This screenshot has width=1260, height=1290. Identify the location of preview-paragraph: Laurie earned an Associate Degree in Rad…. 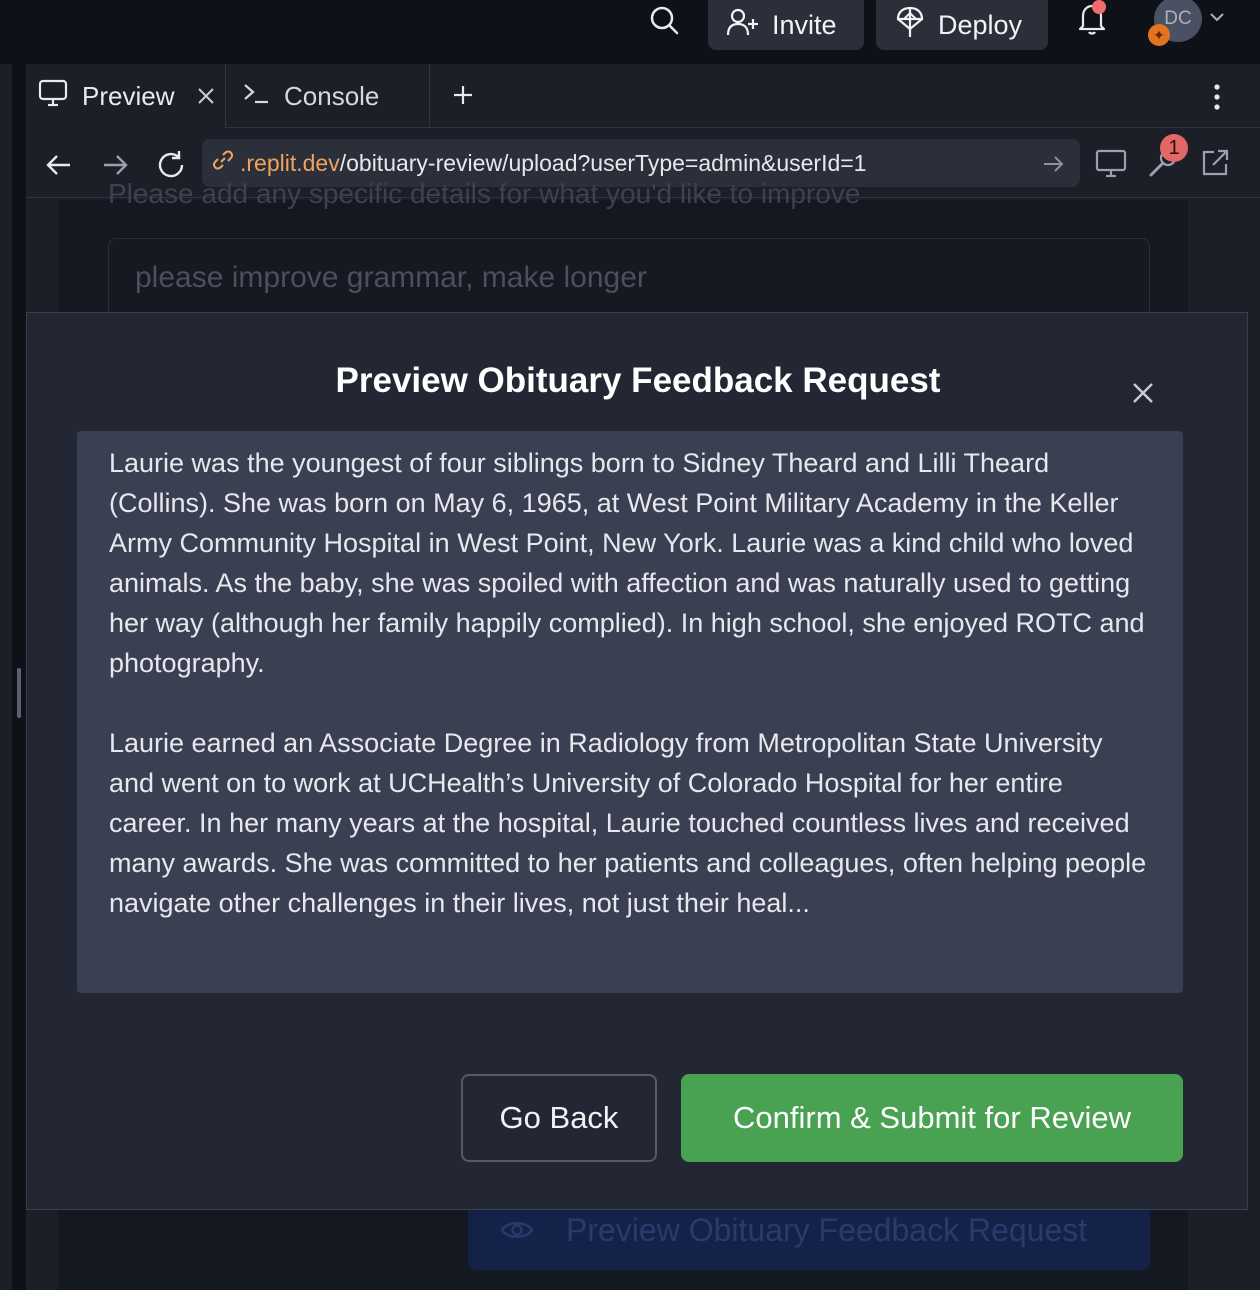
(628, 823).